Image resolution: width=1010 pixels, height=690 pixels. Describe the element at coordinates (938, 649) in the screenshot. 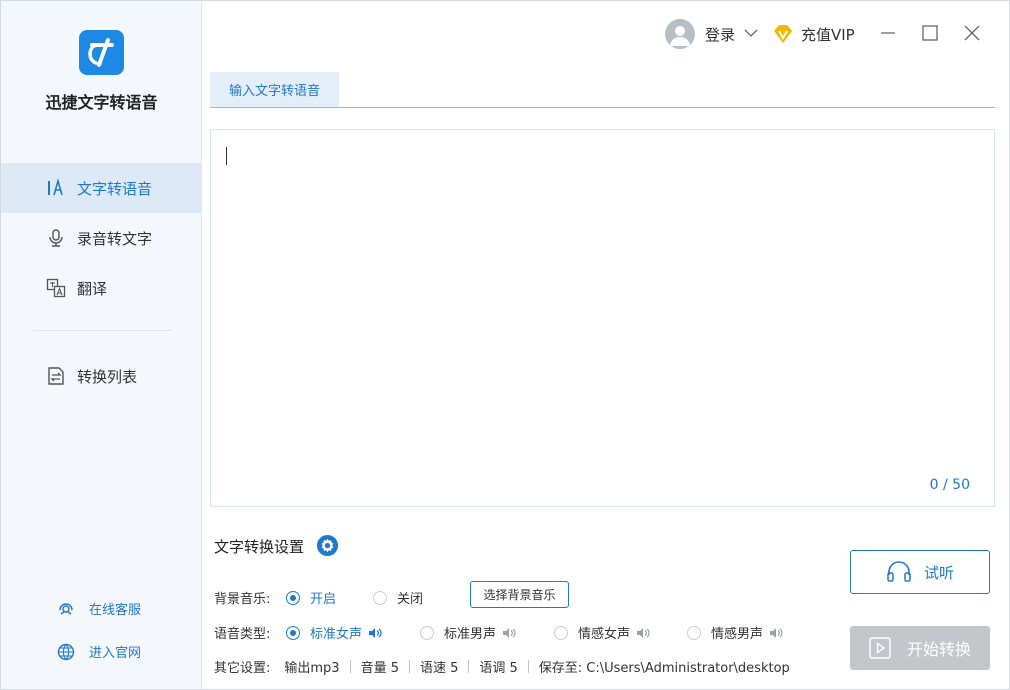

I see `start-convert-label: 开始转换` at that location.